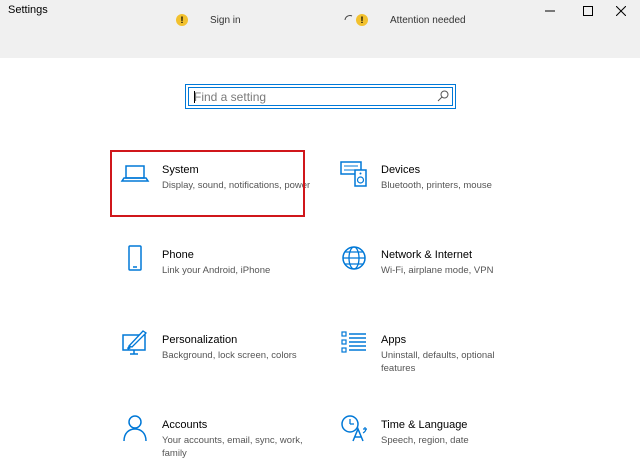 This screenshot has width=640, height=468. Describe the element at coordinates (428, 20) in the screenshot. I see `attention-label: Attention needed` at that location.